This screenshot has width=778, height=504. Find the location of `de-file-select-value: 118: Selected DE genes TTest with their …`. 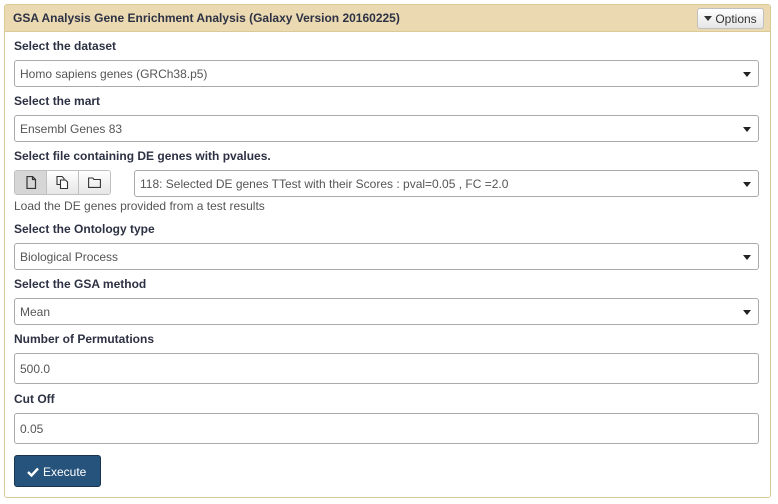

de-file-select-value: 118: Selected DE genes TTest with their … is located at coordinates (324, 184).